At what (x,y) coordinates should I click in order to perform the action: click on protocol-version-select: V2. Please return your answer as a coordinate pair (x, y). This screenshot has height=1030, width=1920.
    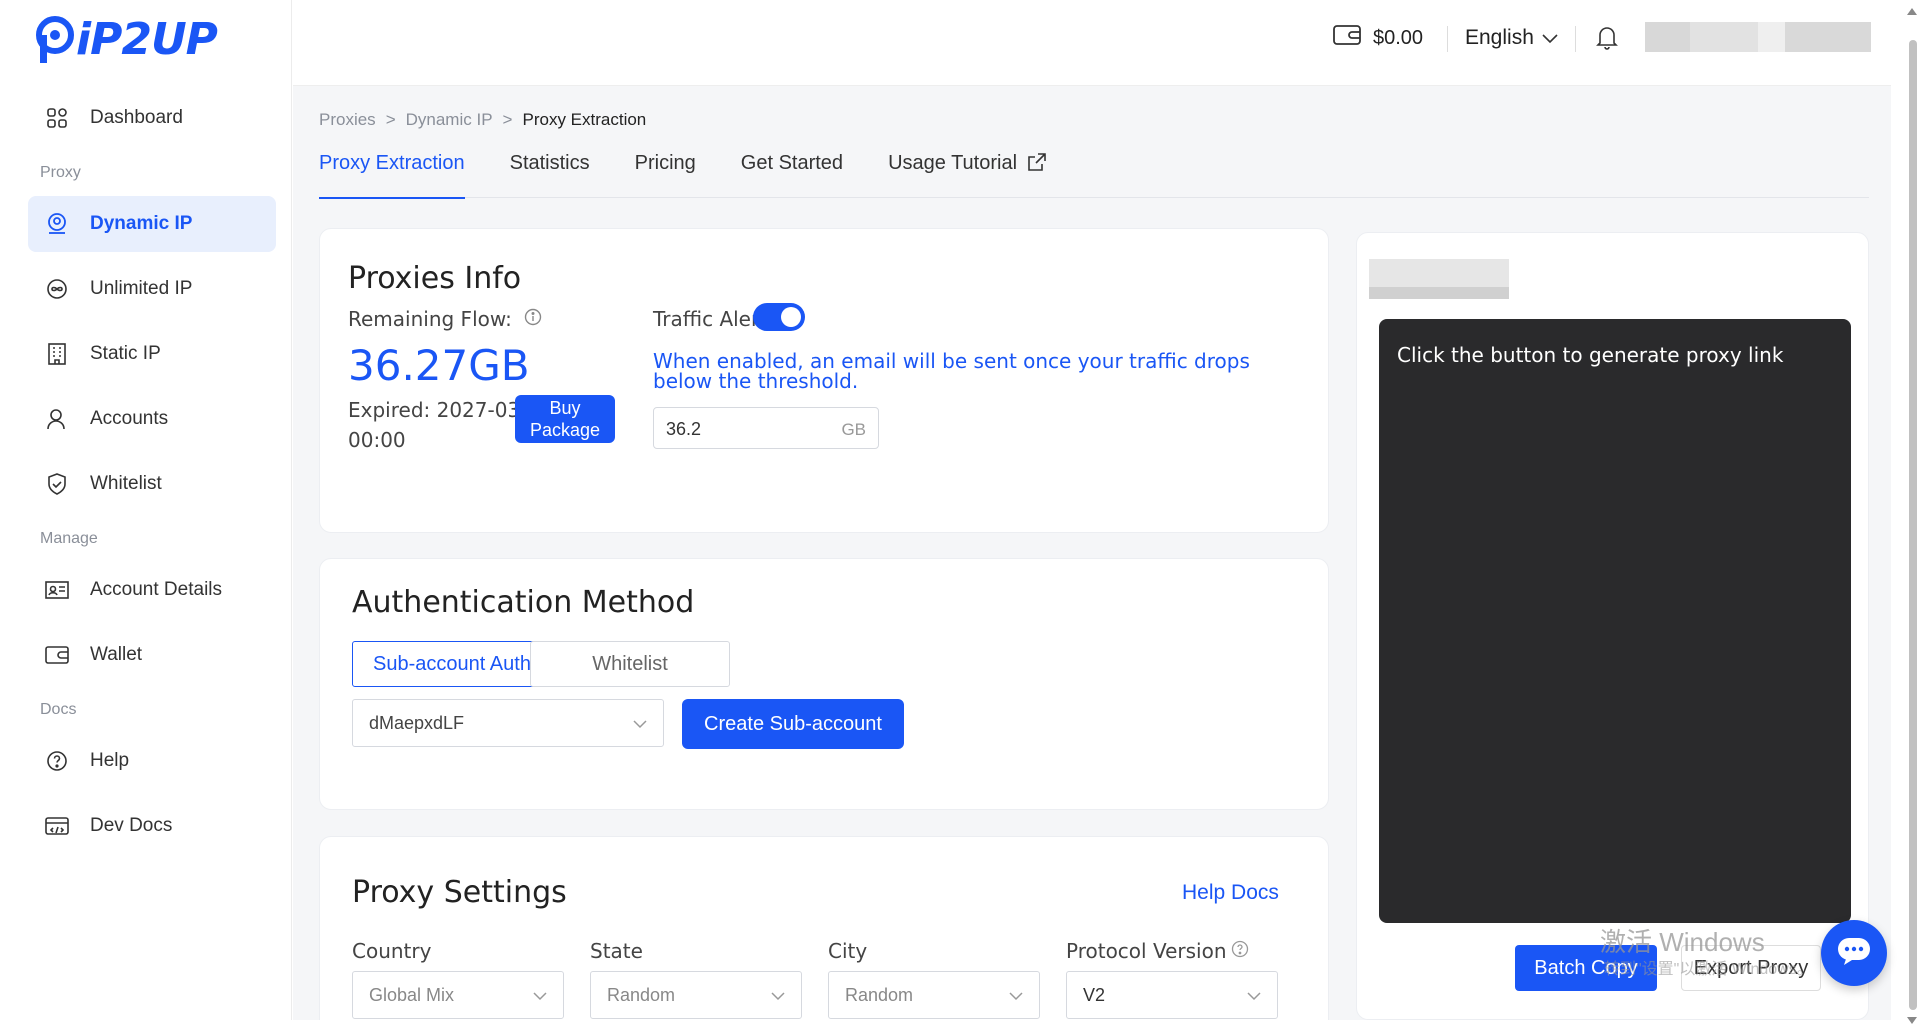
    Looking at the image, I should click on (1172, 995).